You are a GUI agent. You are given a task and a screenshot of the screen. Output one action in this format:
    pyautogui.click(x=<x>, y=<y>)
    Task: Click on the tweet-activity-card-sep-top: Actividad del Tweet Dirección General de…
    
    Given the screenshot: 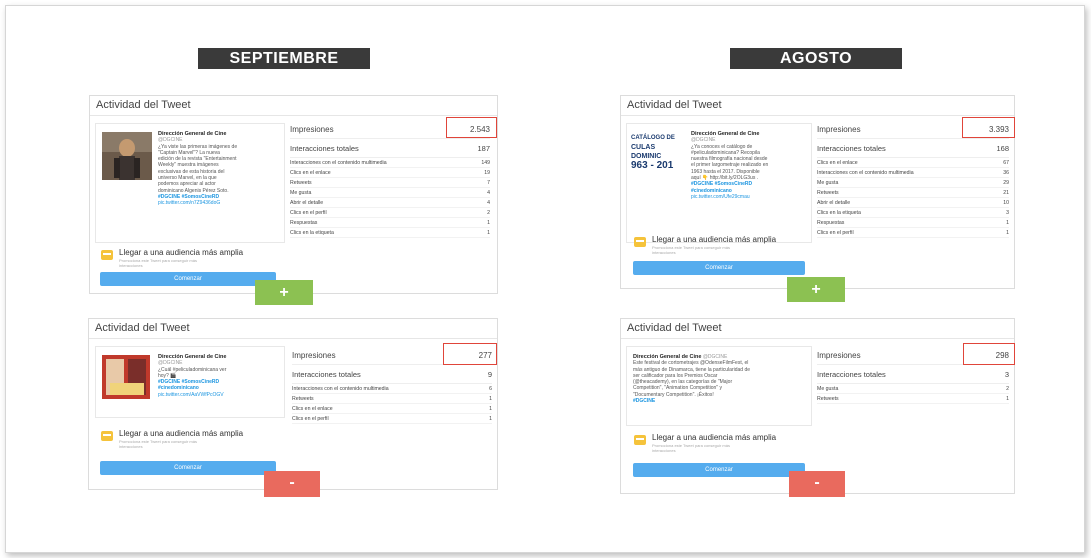 What is the action you would take?
    pyautogui.click(x=293, y=194)
    